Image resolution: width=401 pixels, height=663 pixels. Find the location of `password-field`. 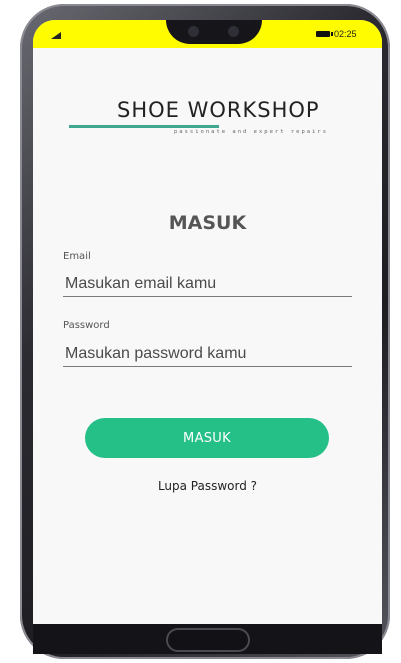

password-field is located at coordinates (207, 354).